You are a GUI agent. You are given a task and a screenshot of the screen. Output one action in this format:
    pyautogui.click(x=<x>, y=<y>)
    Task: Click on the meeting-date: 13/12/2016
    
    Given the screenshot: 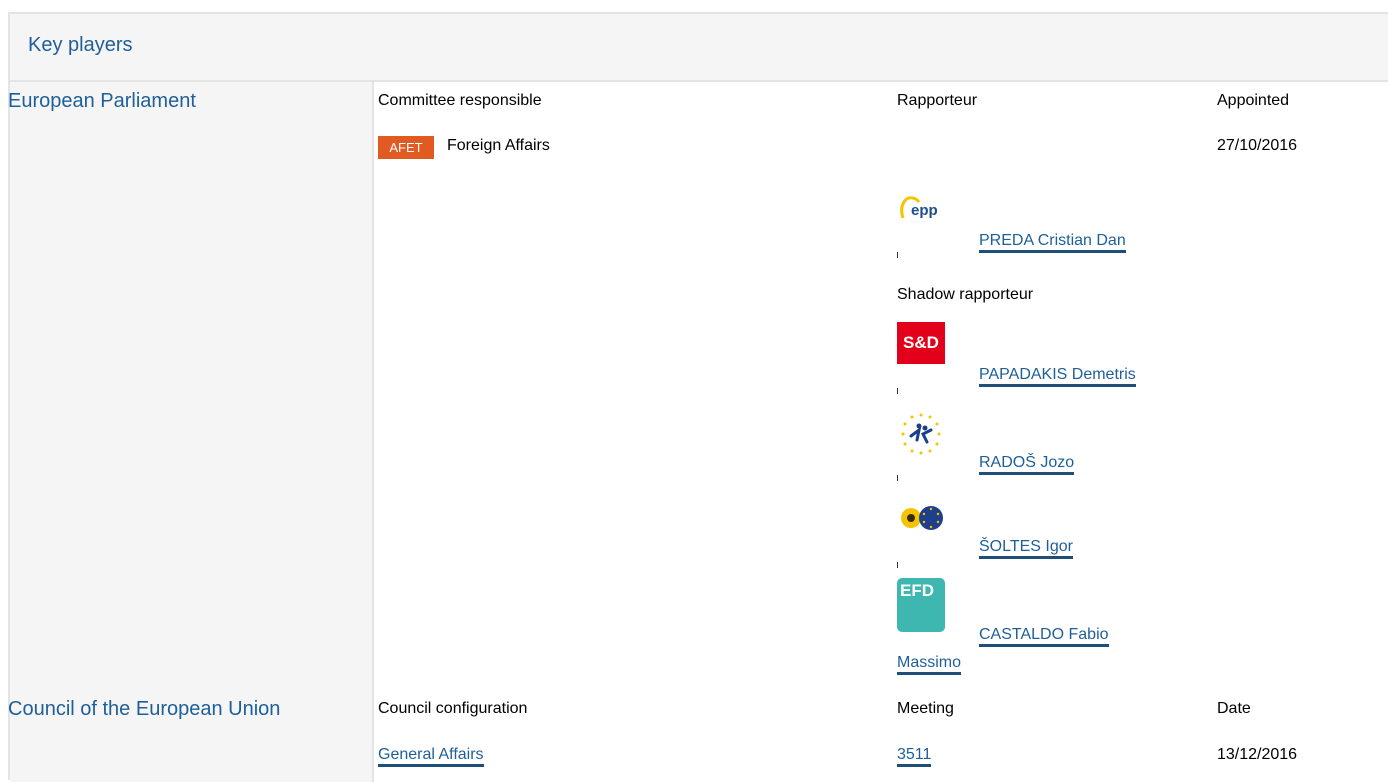 What is the action you would take?
    pyautogui.click(x=1257, y=754)
    